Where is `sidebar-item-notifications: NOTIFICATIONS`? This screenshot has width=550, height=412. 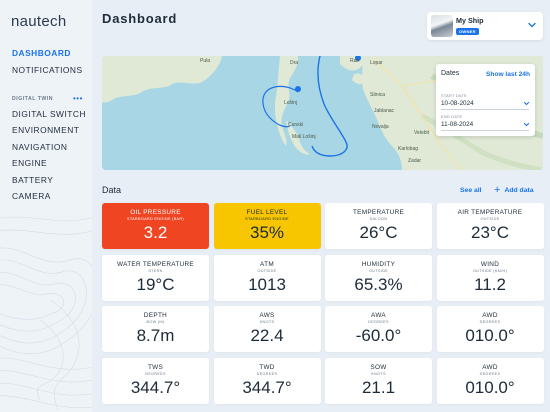
sidebar-item-notifications: NOTIFICATIONS is located at coordinates (47, 70).